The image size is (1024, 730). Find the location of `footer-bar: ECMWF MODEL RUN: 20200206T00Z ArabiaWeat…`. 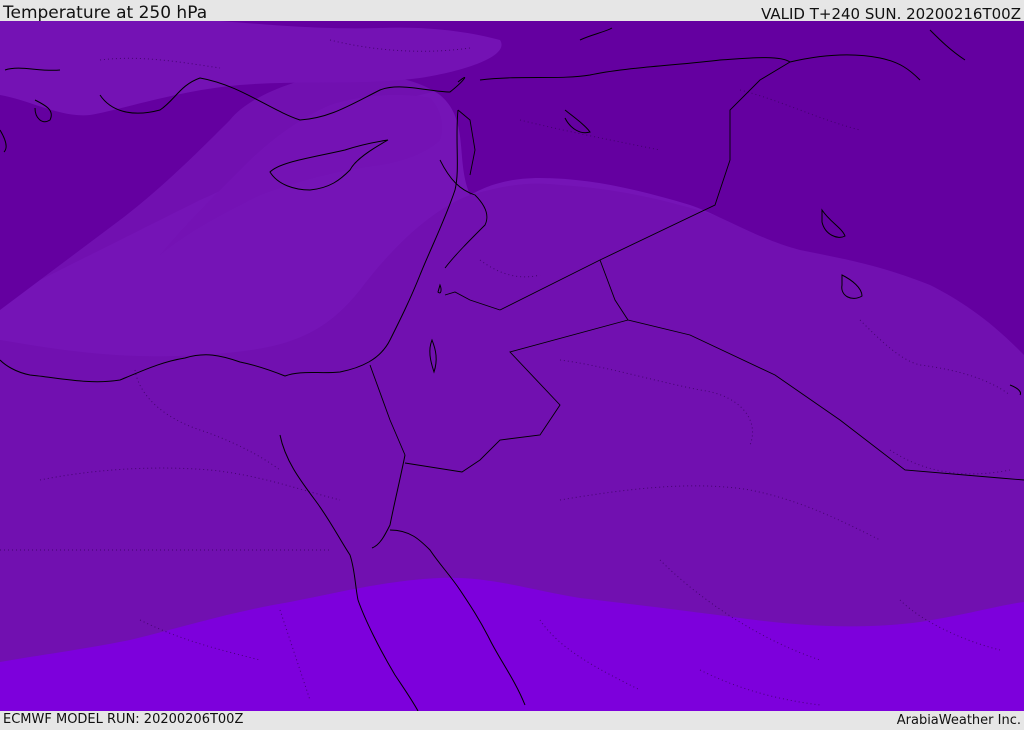

footer-bar: ECMWF MODEL RUN: 20200206T00Z ArabiaWeat… is located at coordinates (512, 720).